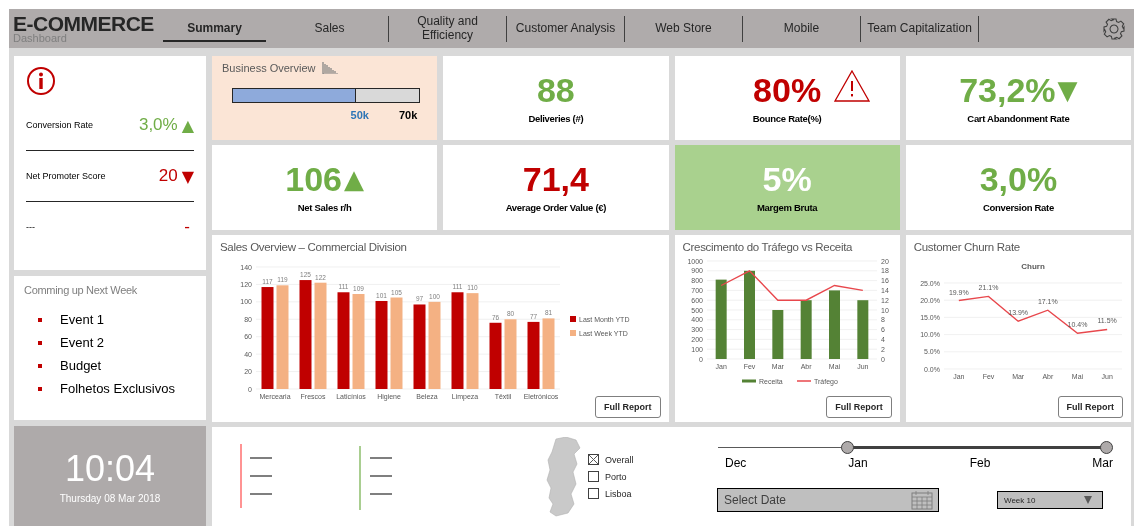 The image size is (1136, 526). I want to click on week-dropdown: Week 10, so click(1050, 500).